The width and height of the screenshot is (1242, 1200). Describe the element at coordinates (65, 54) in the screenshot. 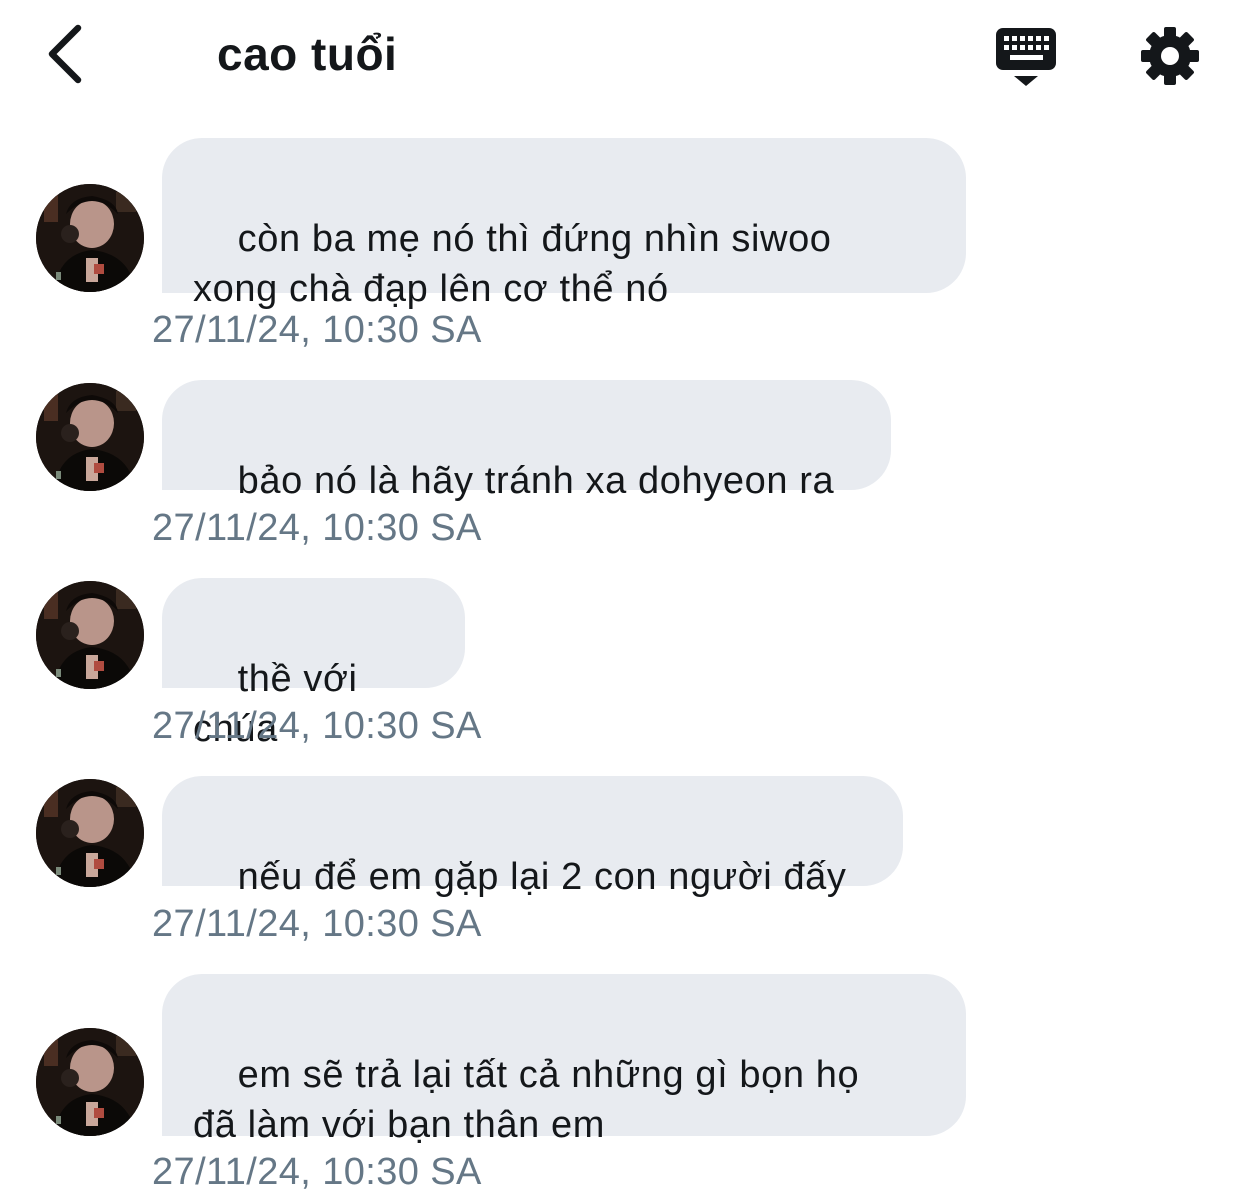

I see `chevron-left-icon` at that location.